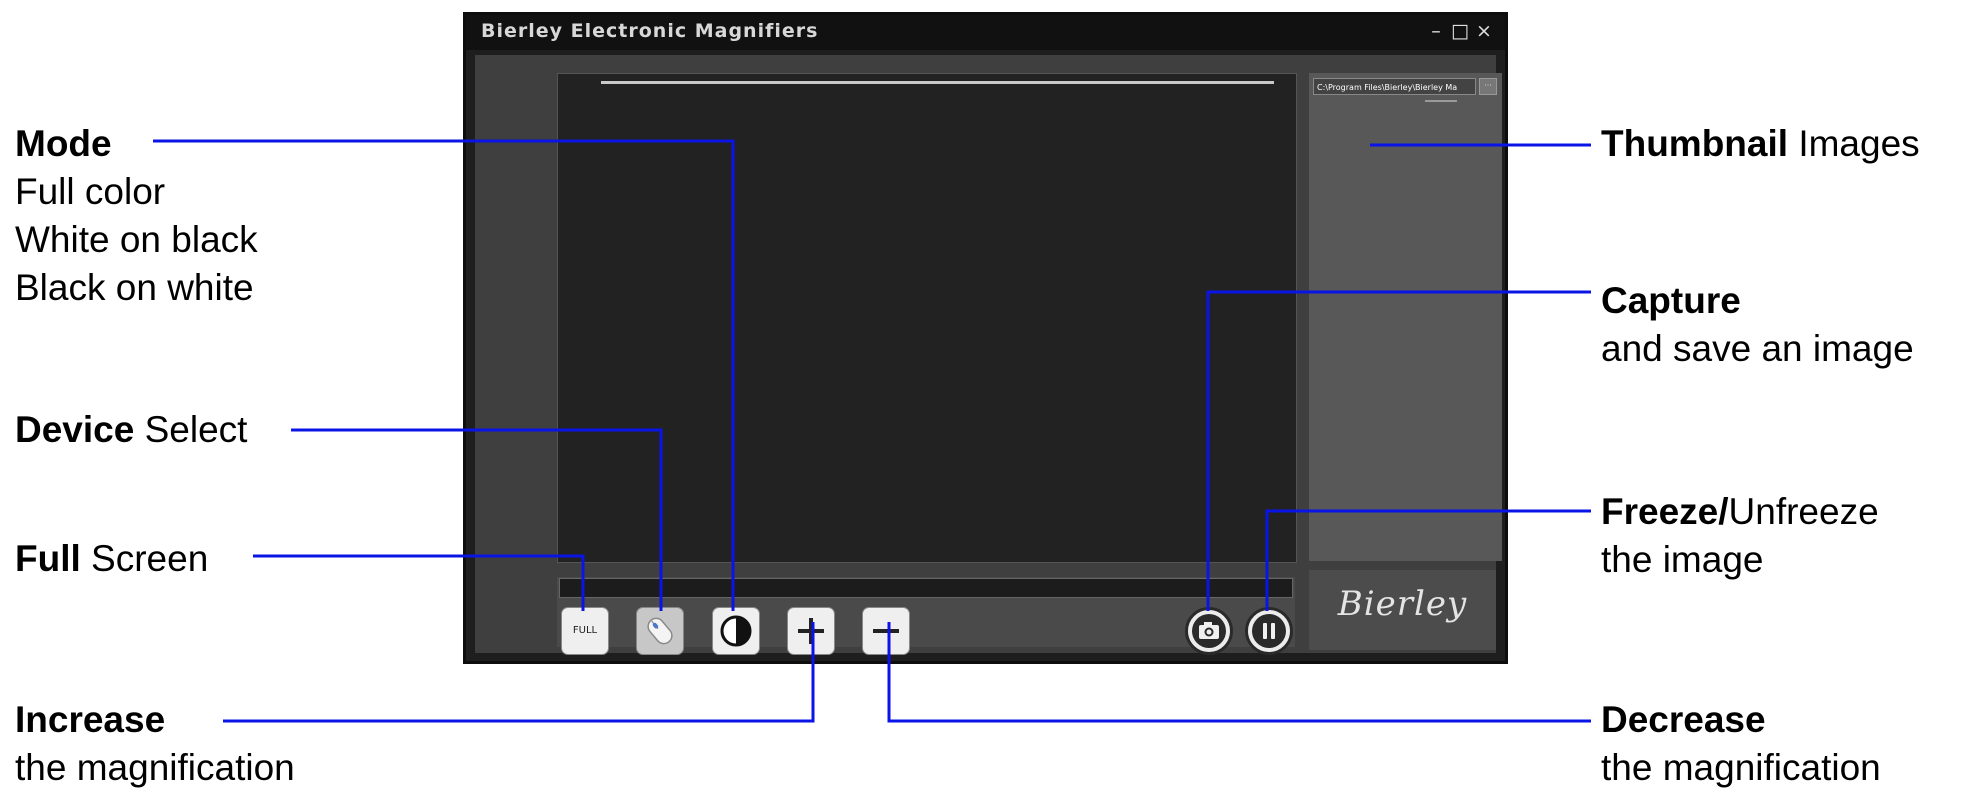  What do you see at coordinates (155, 767) in the screenshot?
I see `increase-sub: the magnification` at bounding box center [155, 767].